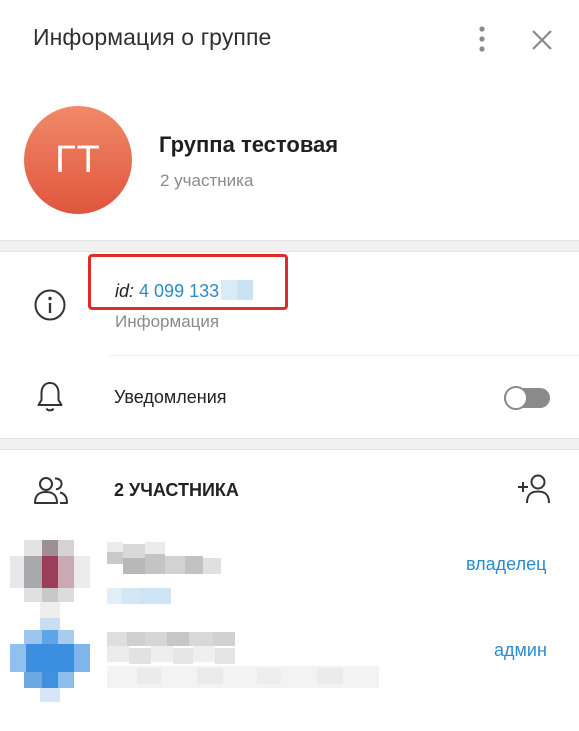 The image size is (579, 731). Describe the element at coordinates (51, 660) in the screenshot. I see `member-avatar` at that location.